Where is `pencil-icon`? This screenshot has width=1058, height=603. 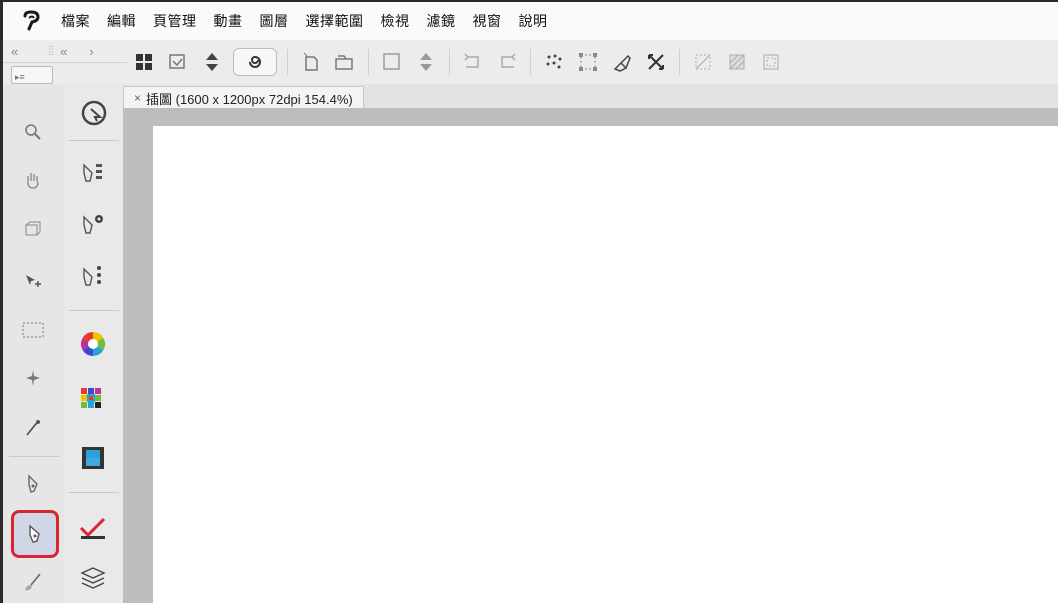 pencil-icon is located at coordinates (35, 534).